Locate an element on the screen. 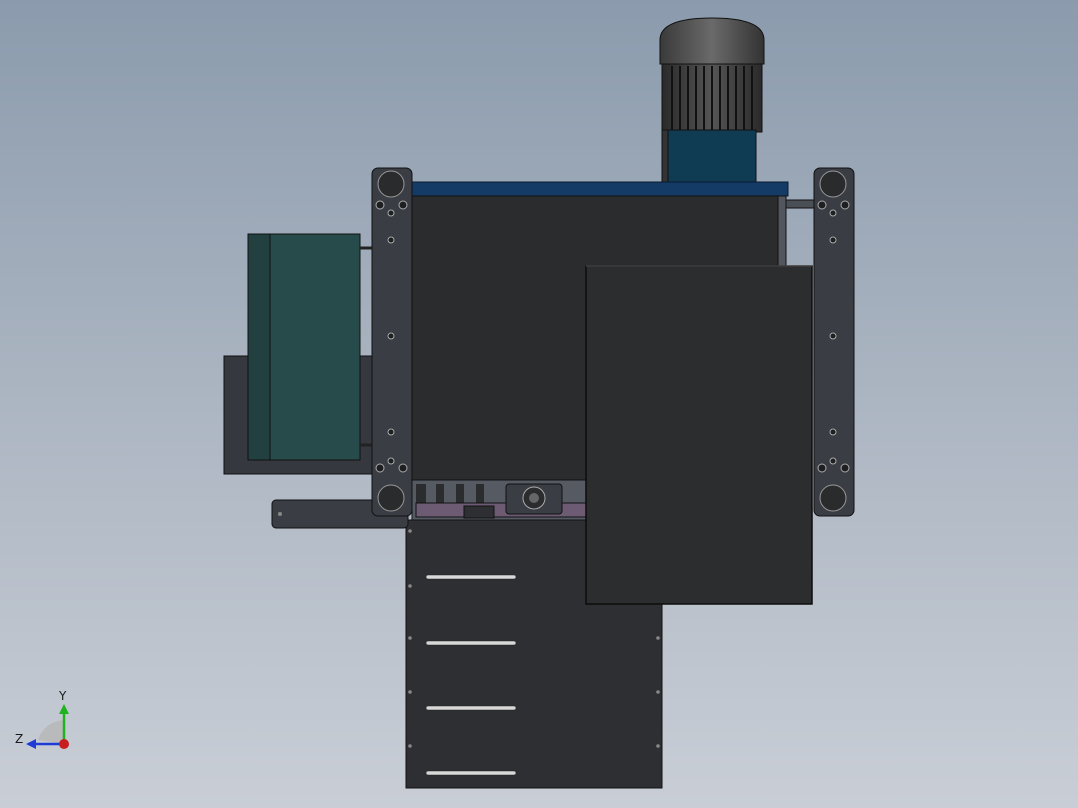 This screenshot has height=808, width=1078. side-guard is located at coordinates (310, 347).